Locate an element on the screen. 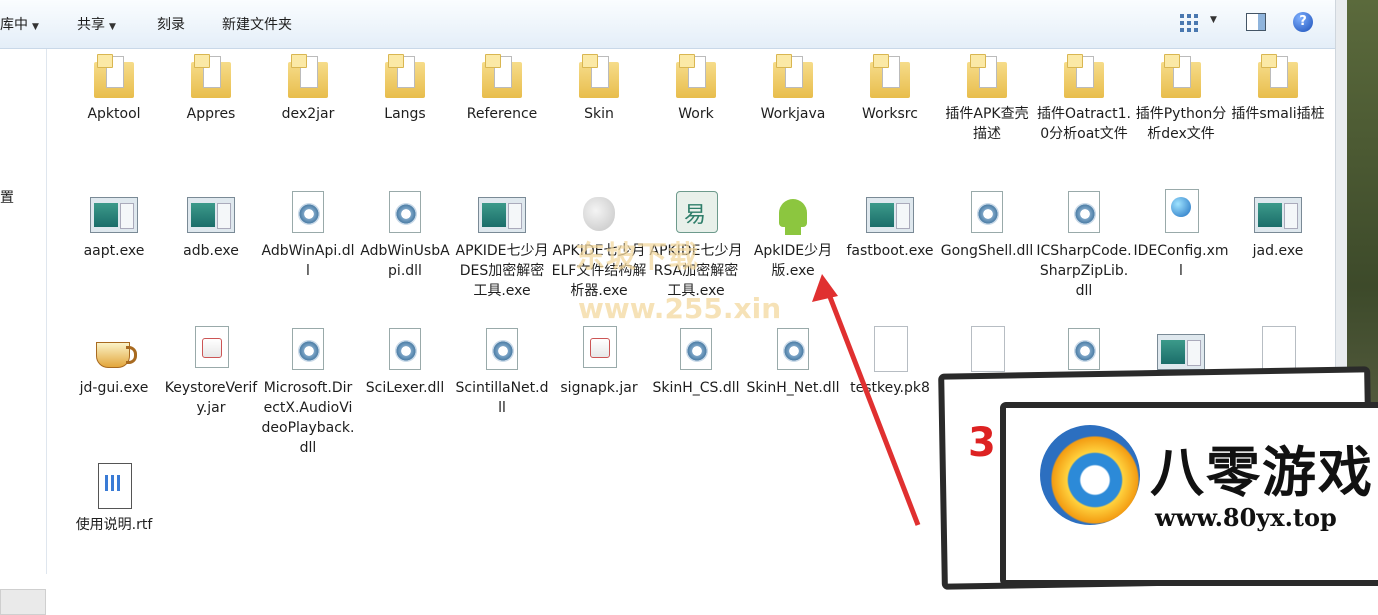 Image resolution: width=1378 pixels, height=615 pixels. file-item: 插件Oatract1.0分析oat文件 is located at coordinates (1084, 97).